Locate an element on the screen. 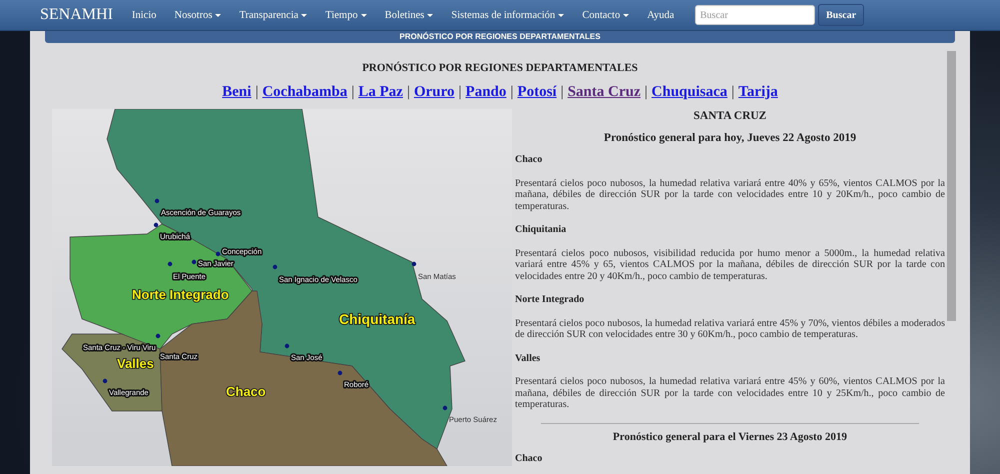 The height and width of the screenshot is (474, 1000). department-link: Oruro is located at coordinates (434, 92).